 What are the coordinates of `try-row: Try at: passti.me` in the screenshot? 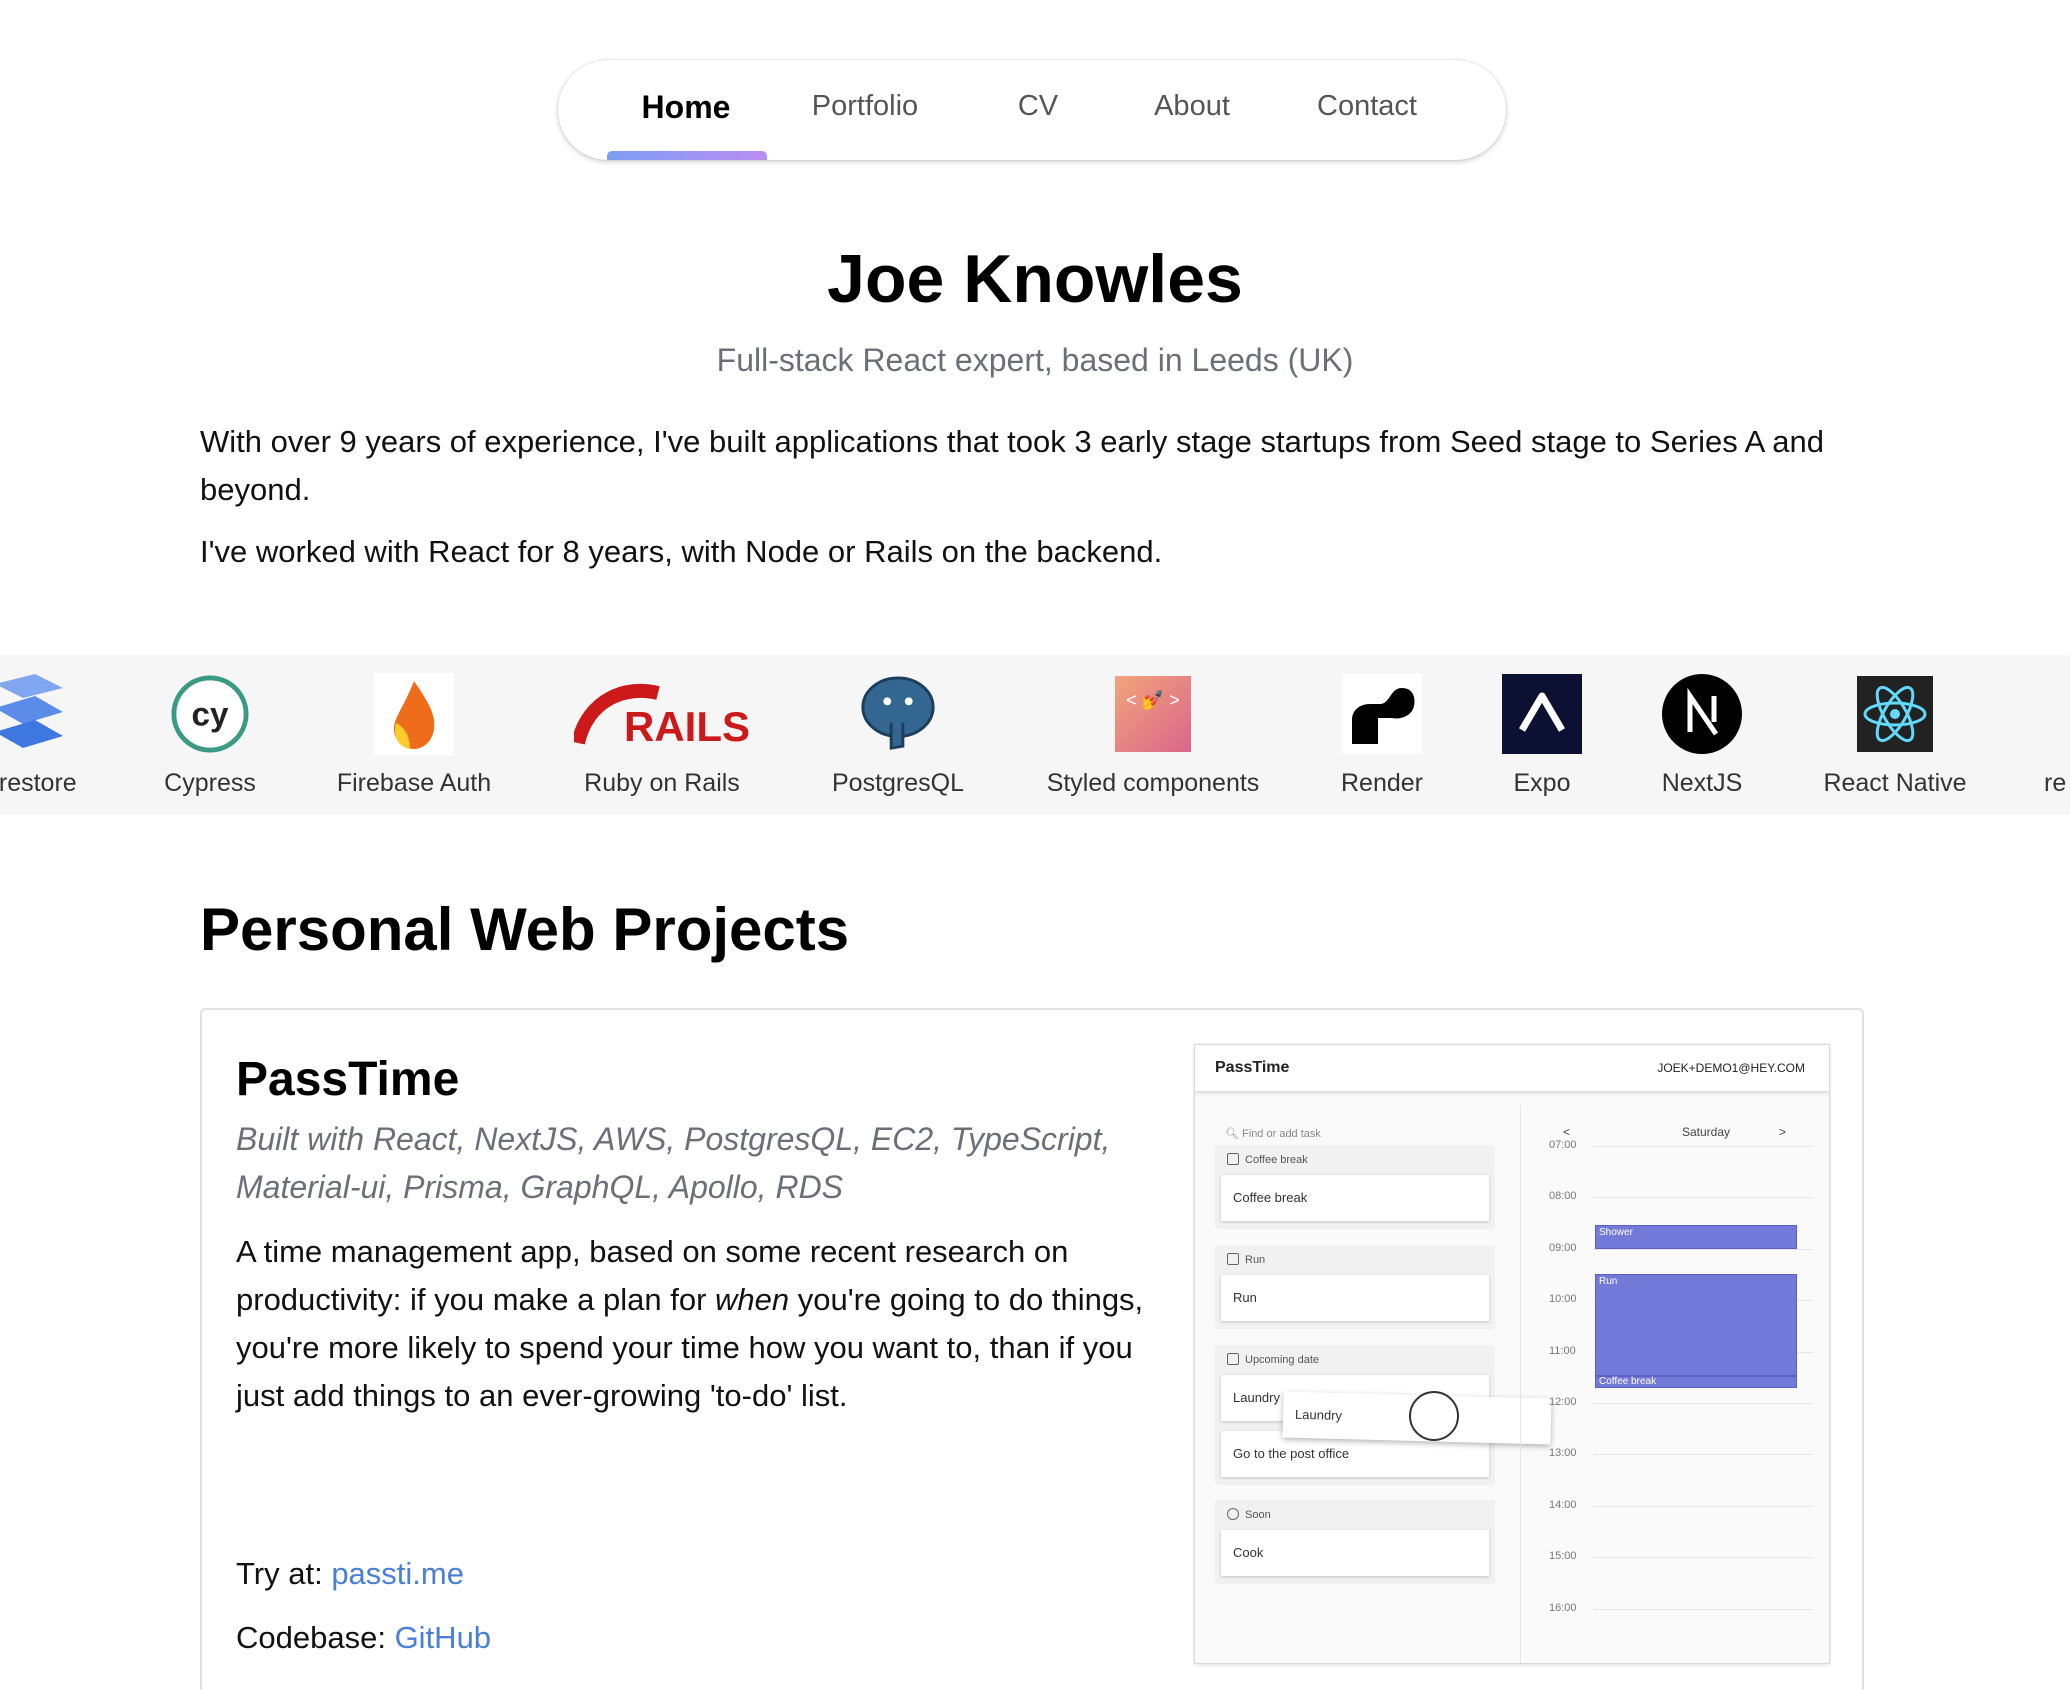 It's located at (350, 1574).